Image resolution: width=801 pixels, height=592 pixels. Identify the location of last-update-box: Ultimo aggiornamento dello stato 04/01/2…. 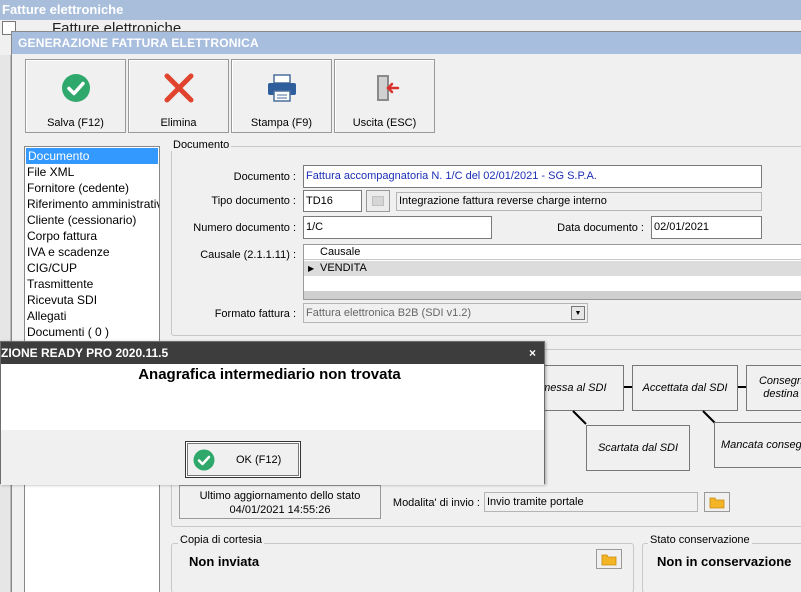
(280, 502).